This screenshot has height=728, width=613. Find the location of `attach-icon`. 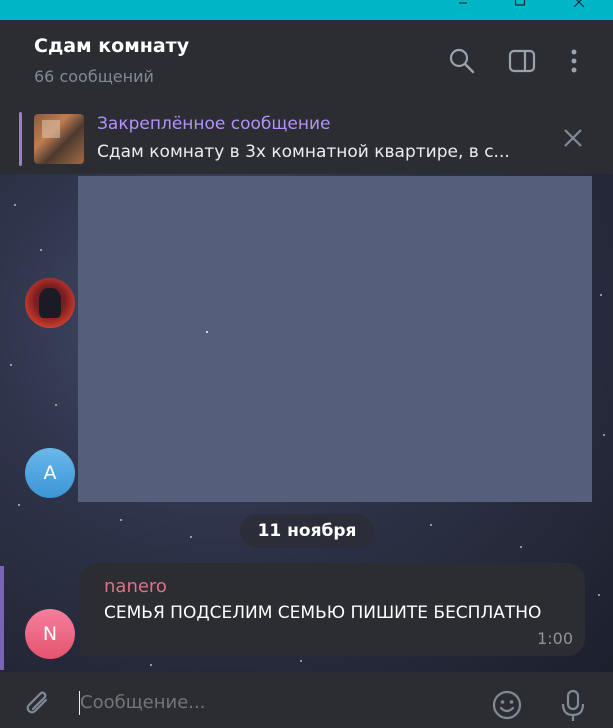

attach-icon is located at coordinates (39, 705).